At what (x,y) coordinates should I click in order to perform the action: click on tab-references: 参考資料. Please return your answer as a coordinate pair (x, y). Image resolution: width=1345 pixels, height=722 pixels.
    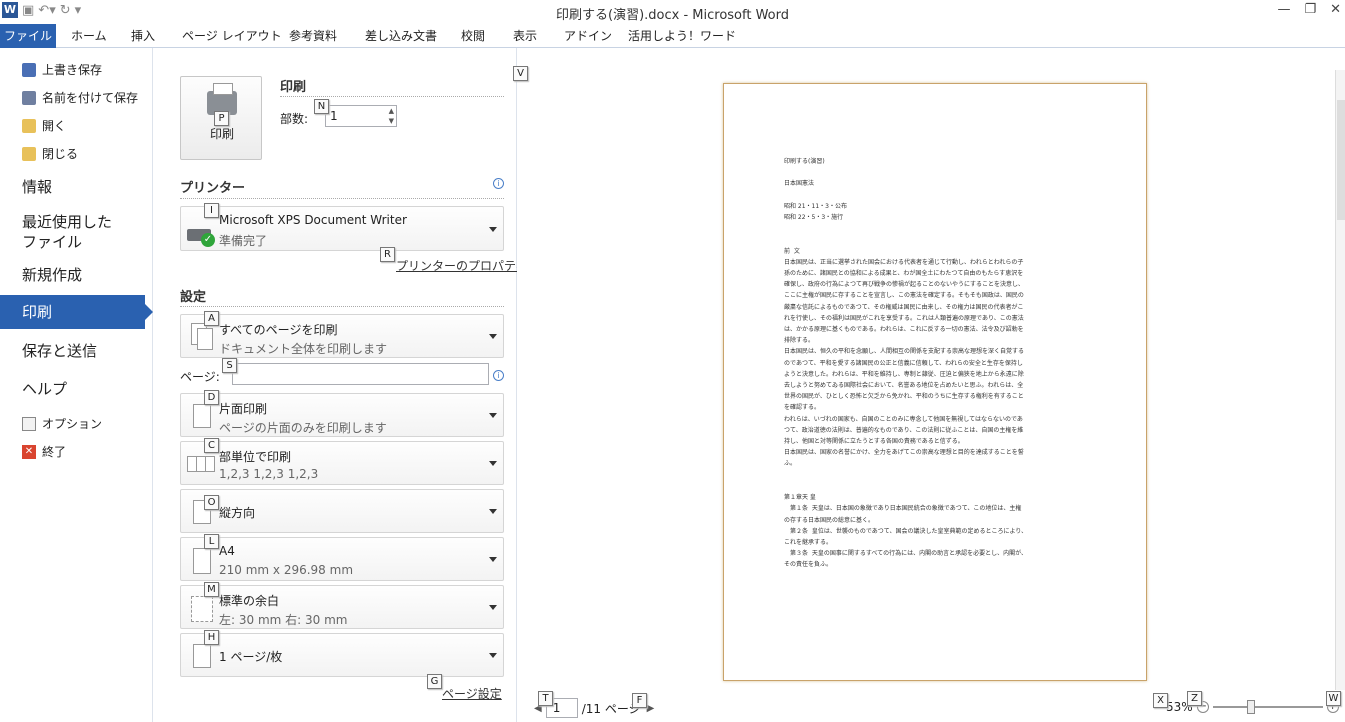
    Looking at the image, I should click on (313, 36).